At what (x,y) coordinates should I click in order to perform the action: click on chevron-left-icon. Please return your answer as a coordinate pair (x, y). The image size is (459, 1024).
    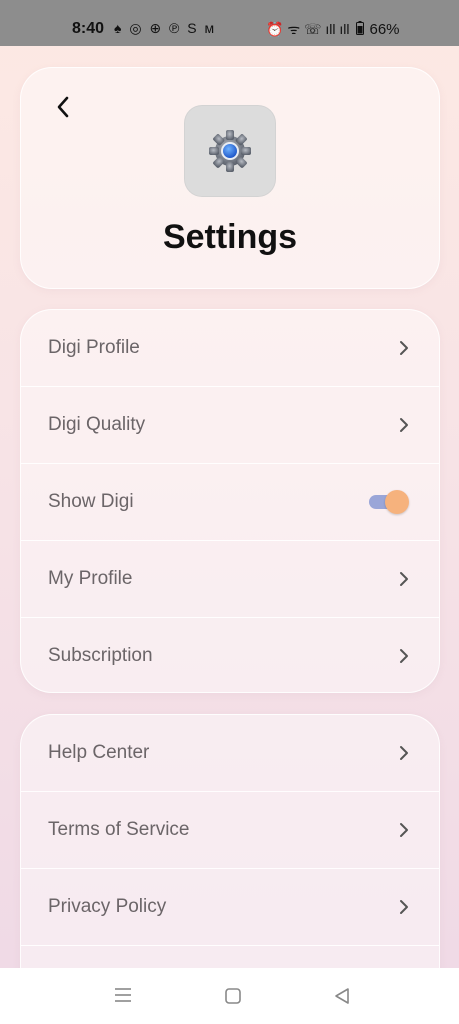
    Looking at the image, I should click on (63, 107).